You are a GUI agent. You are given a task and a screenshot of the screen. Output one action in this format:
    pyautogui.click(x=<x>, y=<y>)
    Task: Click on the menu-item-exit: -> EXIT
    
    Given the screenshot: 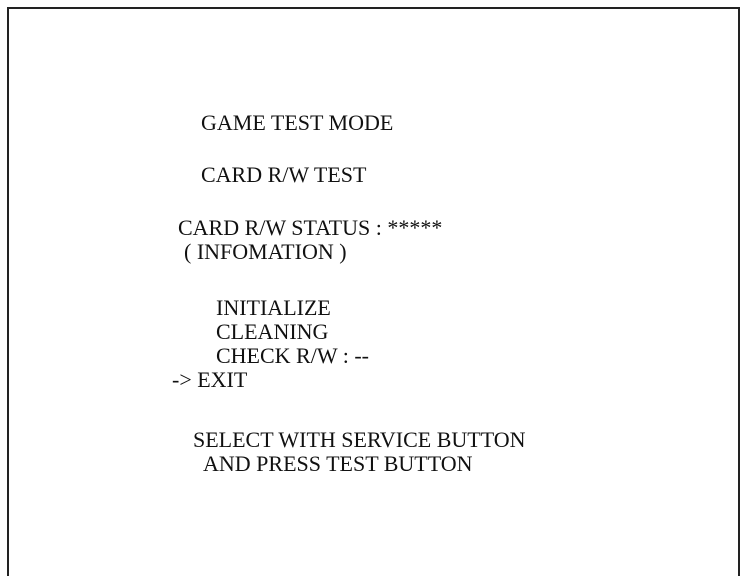 What is the action you would take?
    pyautogui.click(x=209, y=380)
    